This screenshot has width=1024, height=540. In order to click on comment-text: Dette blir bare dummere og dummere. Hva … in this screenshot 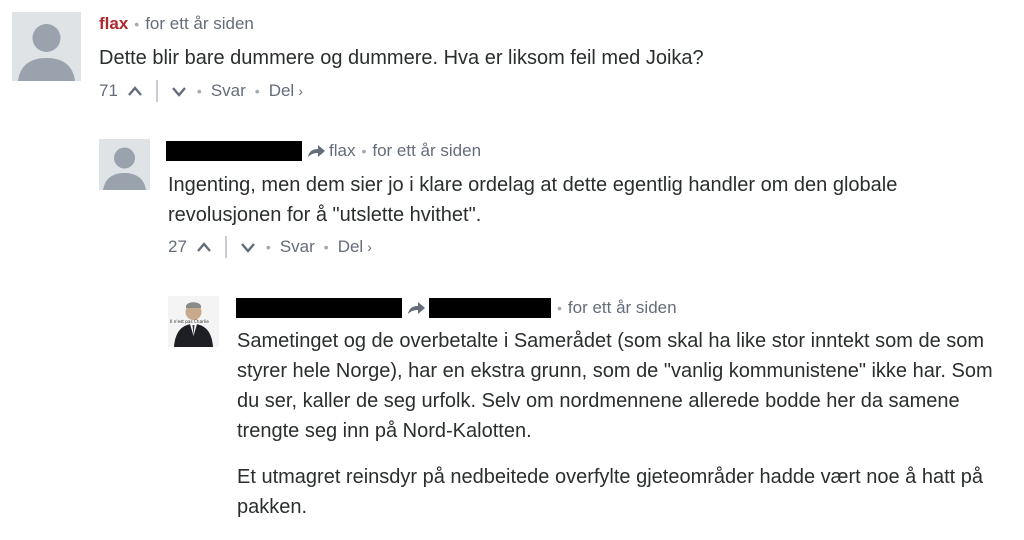, I will do `click(401, 58)`.